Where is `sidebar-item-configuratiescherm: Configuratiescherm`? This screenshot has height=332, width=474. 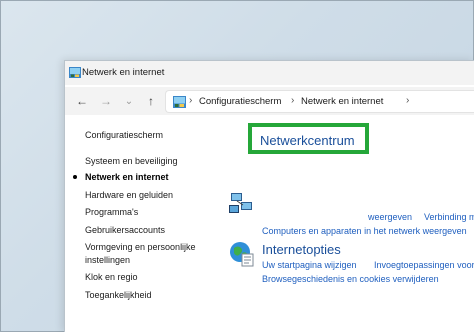
sidebar-item-configuratiescherm: Configuratiescherm is located at coordinates (124, 135).